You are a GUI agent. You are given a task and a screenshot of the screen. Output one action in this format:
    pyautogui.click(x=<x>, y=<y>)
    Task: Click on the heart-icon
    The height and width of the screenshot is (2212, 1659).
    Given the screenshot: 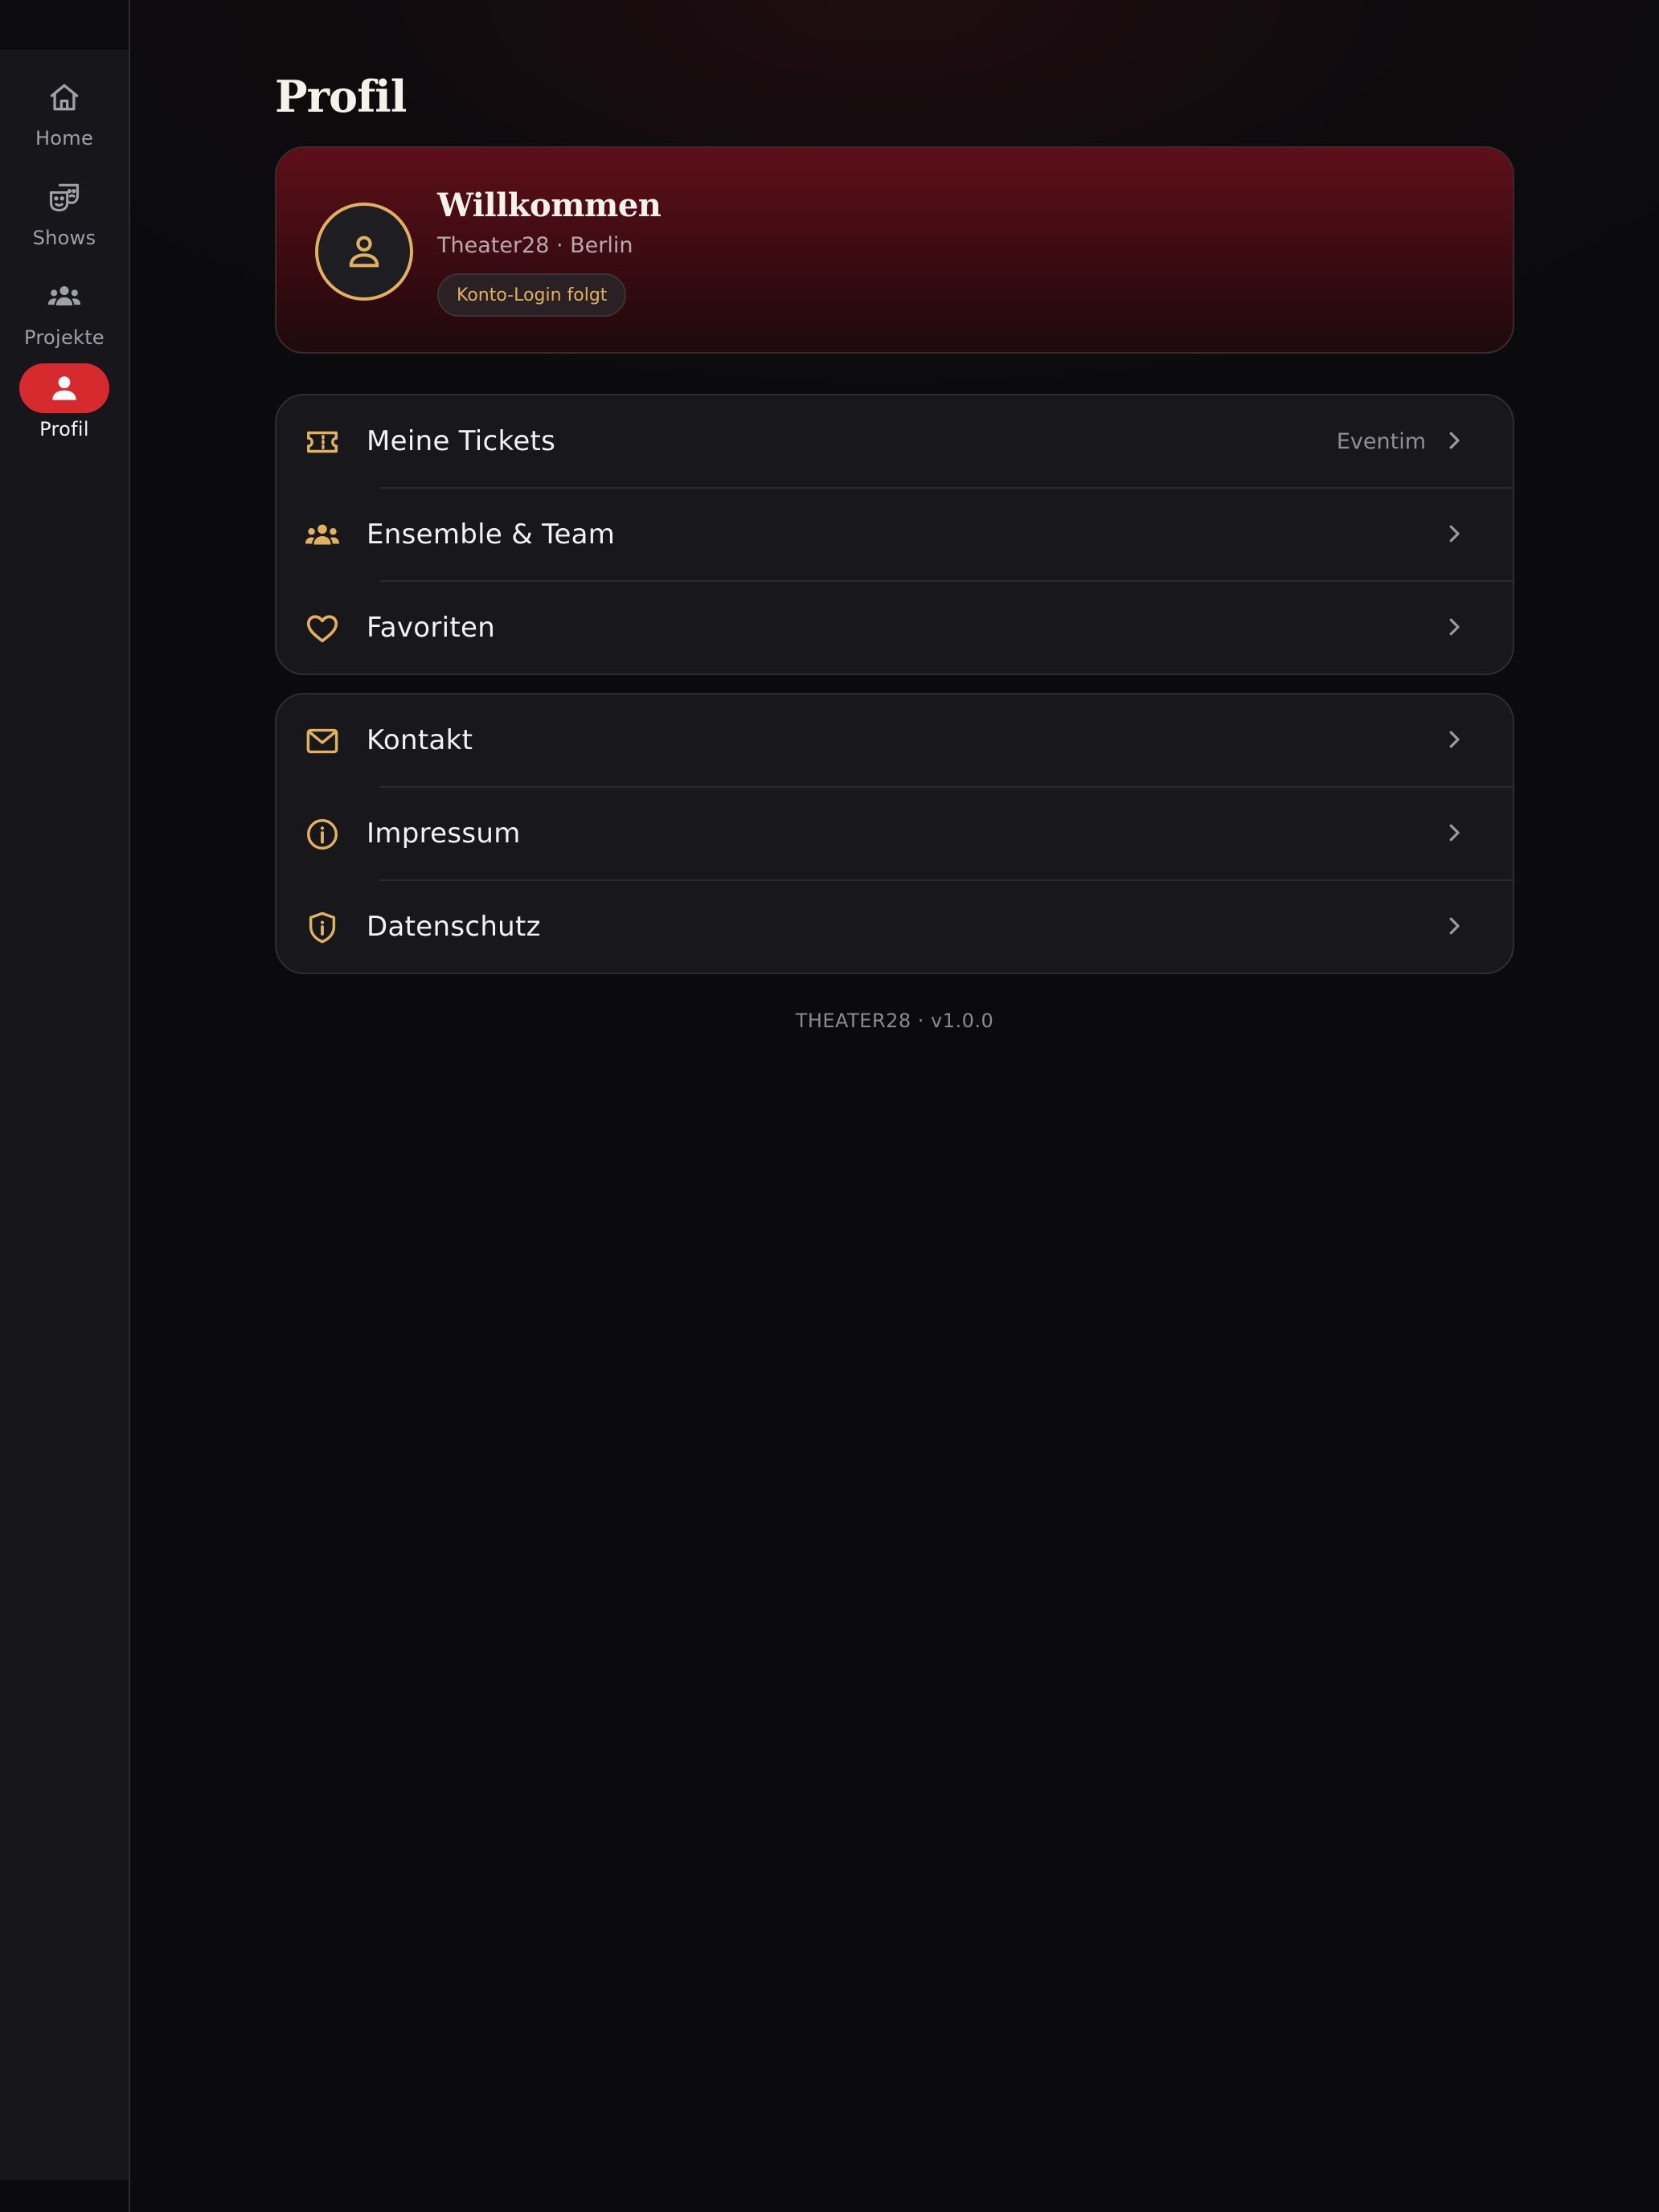 What is the action you would take?
    pyautogui.click(x=322, y=628)
    